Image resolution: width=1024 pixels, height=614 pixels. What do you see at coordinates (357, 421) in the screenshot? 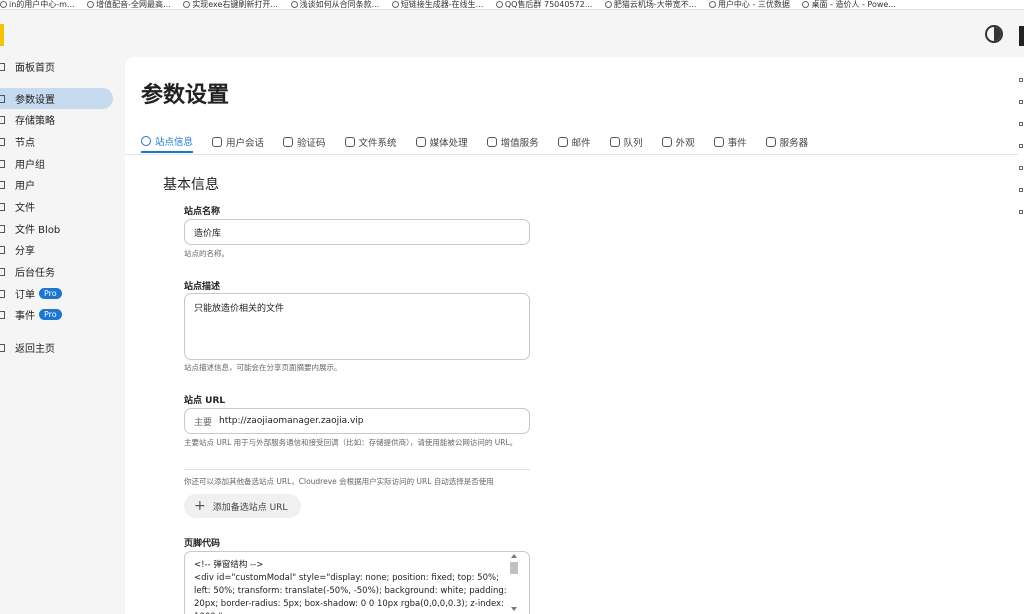
I see `site-url-input: 主要 http://zaojiaomanager.zaojia.vip` at bounding box center [357, 421].